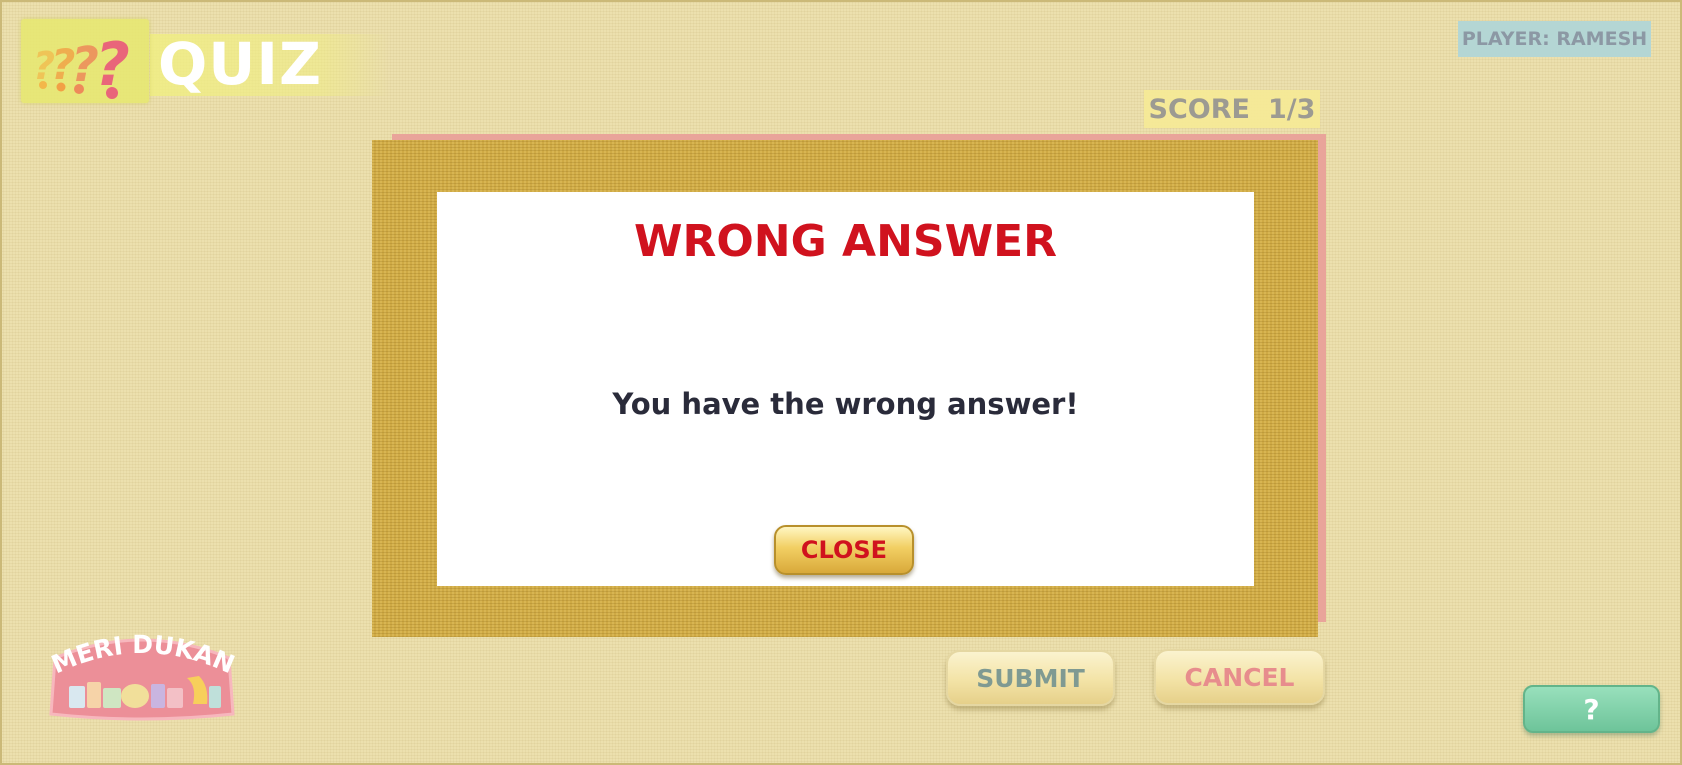  I want to click on score-value: 1/3, so click(1292, 109).